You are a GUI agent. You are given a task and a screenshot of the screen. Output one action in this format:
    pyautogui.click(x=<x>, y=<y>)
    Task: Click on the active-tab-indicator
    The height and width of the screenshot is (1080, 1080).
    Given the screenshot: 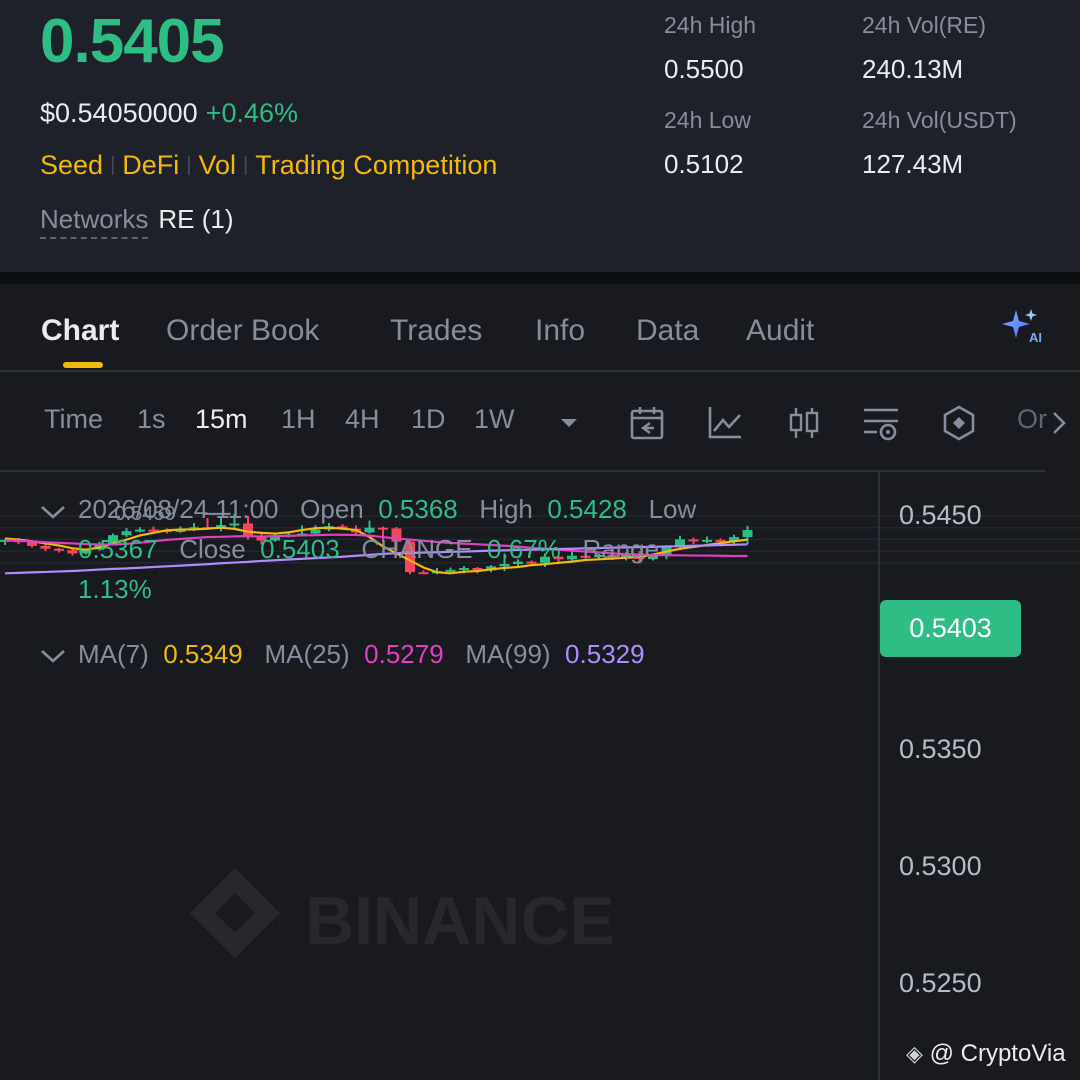 What is the action you would take?
    pyautogui.click(x=83, y=365)
    